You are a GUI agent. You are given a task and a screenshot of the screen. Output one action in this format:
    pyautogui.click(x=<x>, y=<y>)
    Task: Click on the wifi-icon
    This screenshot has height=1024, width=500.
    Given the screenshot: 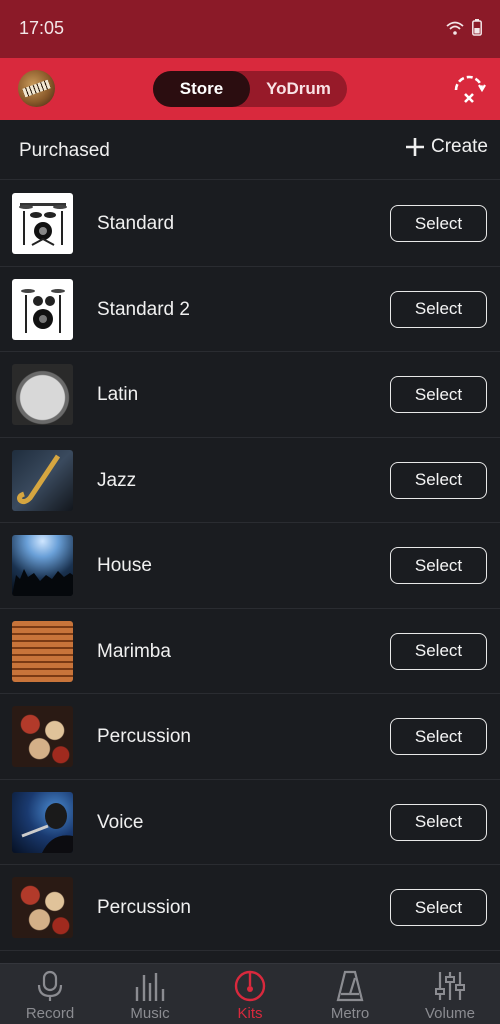 What is the action you would take?
    pyautogui.click(x=455, y=28)
    